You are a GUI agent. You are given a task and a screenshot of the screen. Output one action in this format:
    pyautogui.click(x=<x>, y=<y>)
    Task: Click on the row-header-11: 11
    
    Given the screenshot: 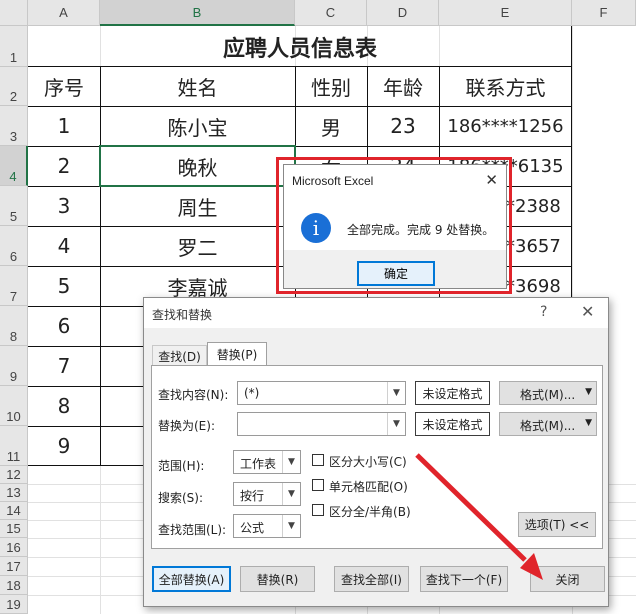 What is the action you would take?
    pyautogui.click(x=14, y=446)
    